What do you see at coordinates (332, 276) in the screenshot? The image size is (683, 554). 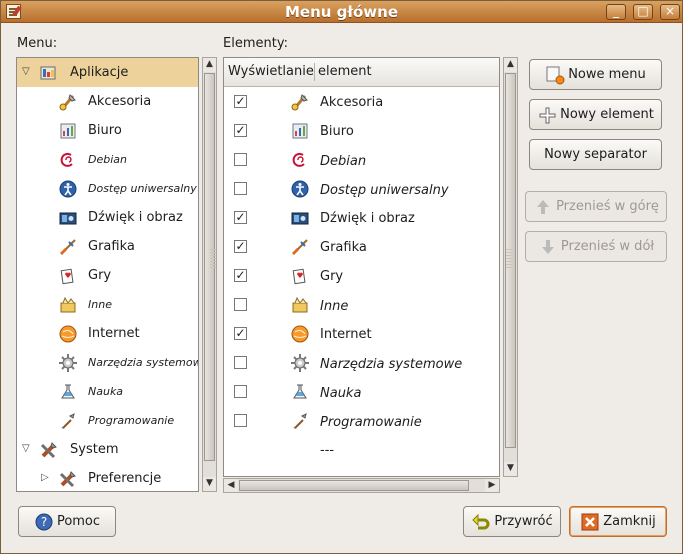 I see `element-label: Gry` at bounding box center [332, 276].